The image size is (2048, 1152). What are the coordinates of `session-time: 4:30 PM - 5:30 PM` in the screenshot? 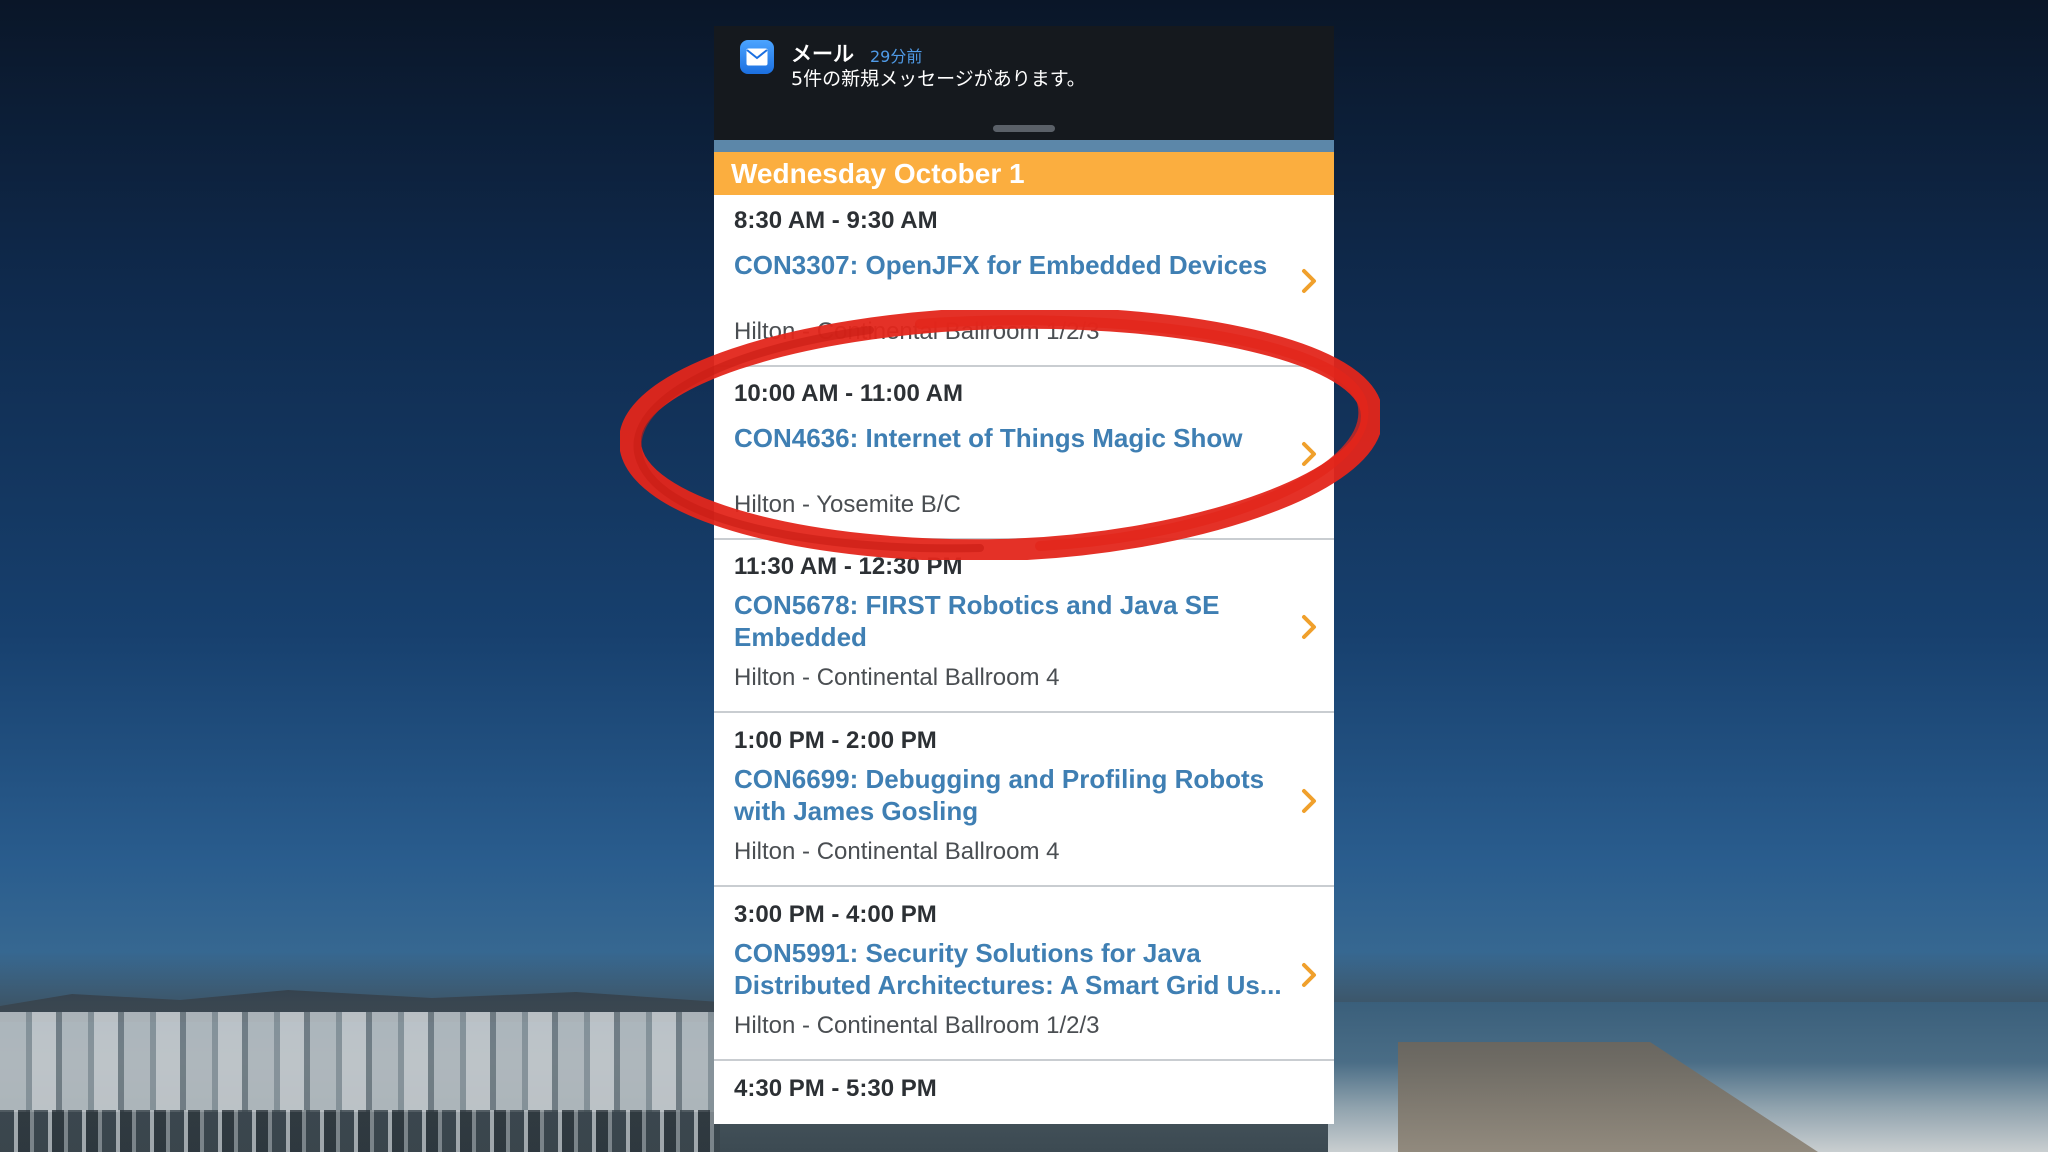 It's located at (835, 1088).